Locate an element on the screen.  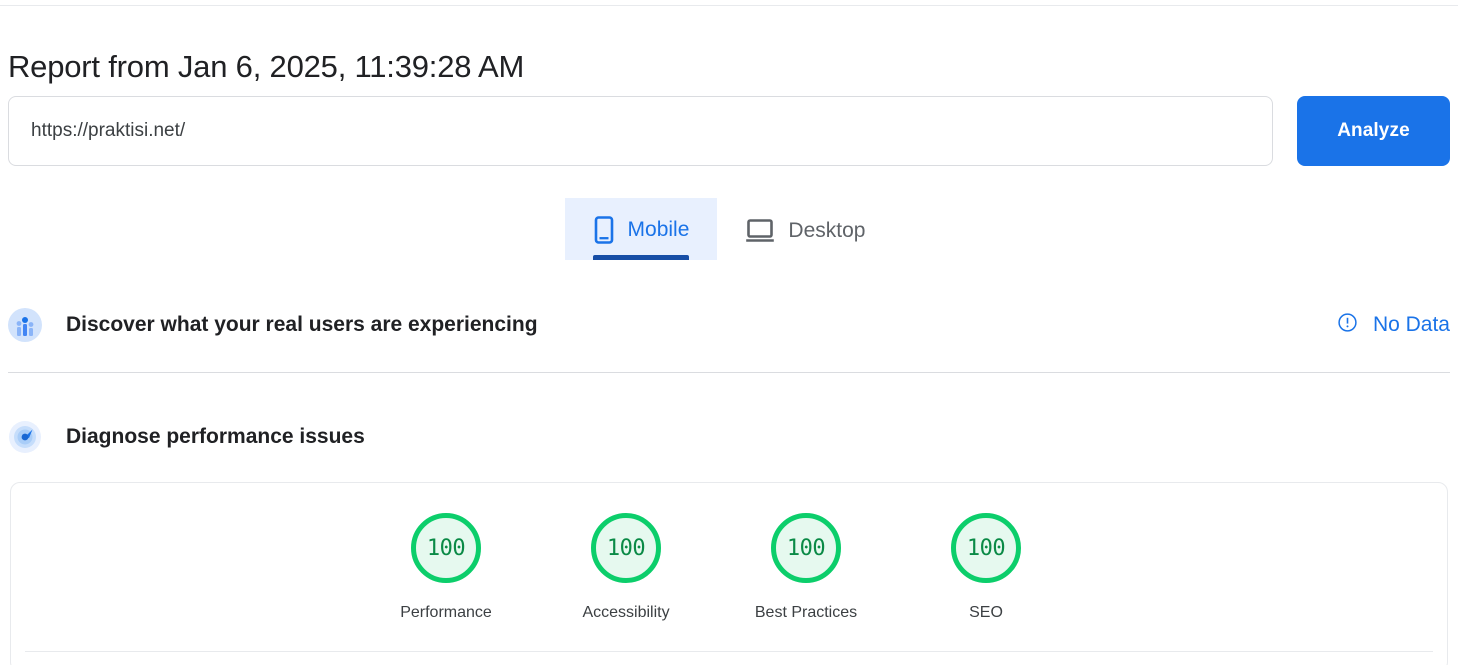
score-seo: 100 SEO is located at coordinates (986, 567).